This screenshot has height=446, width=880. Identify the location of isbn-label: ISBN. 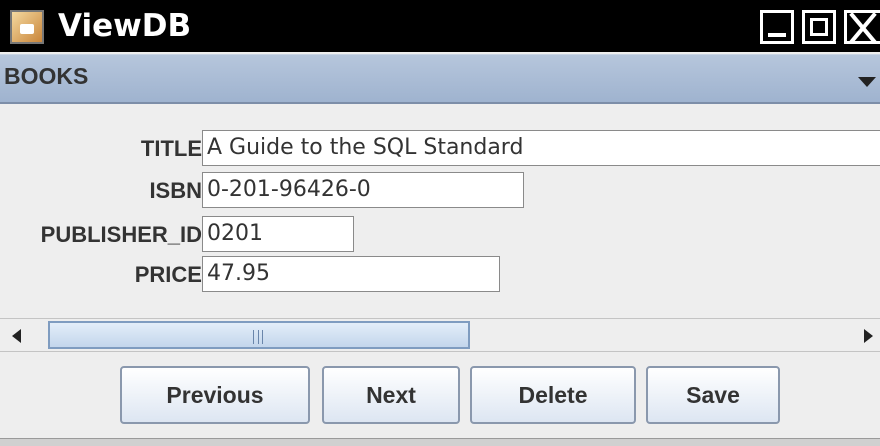
(175, 190).